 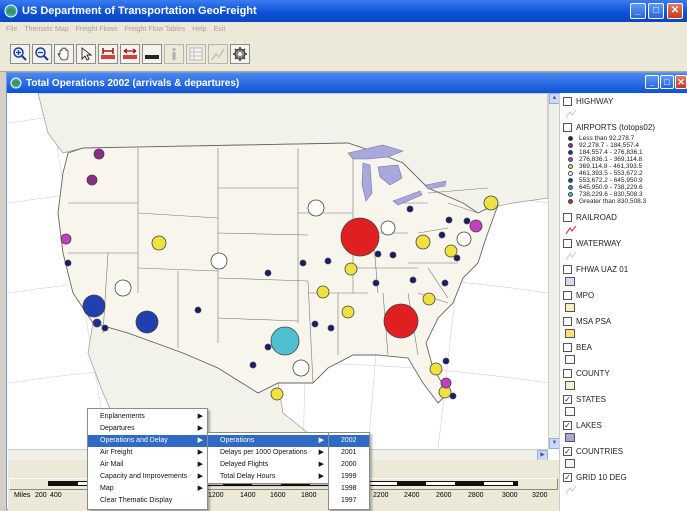 What do you see at coordinates (46, 29) in the screenshot?
I see `menu-thematic-map: Thematic Map` at bounding box center [46, 29].